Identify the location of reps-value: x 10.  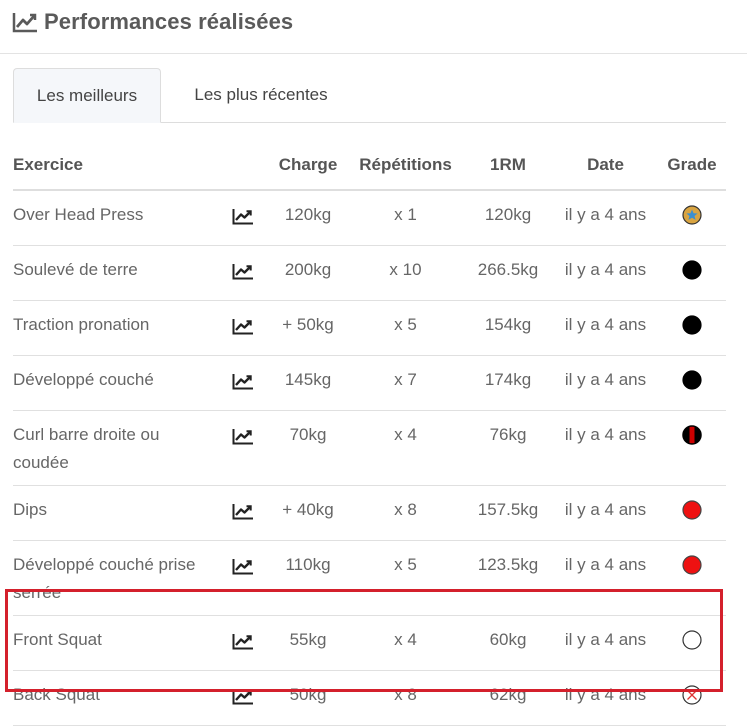
(405, 273).